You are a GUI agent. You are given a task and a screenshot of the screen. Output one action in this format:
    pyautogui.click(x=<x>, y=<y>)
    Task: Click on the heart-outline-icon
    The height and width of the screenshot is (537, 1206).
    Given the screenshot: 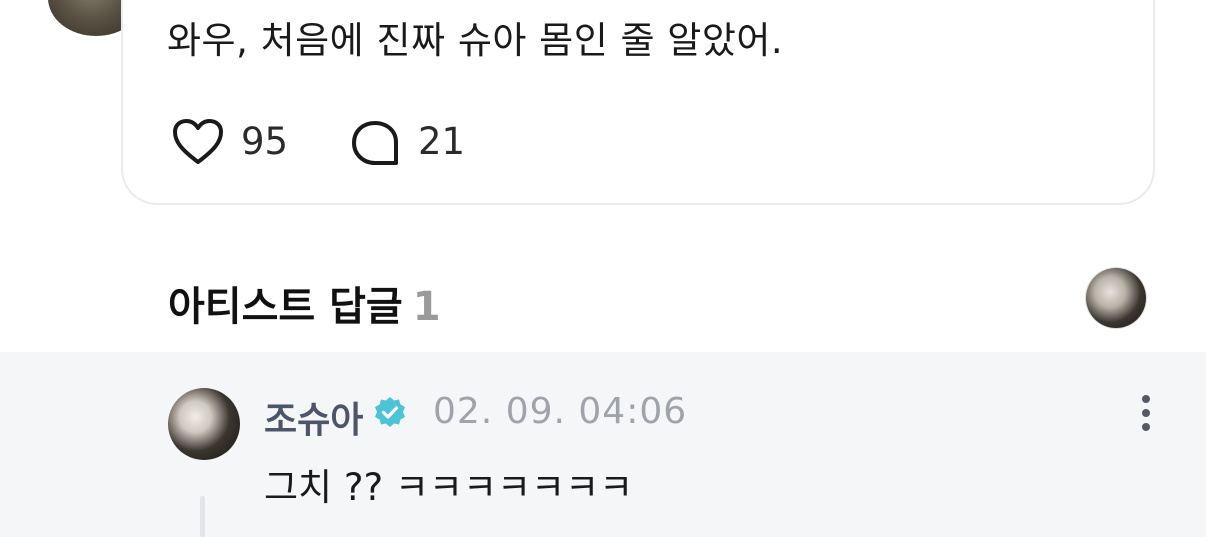 What is the action you would take?
    pyautogui.click(x=198, y=142)
    